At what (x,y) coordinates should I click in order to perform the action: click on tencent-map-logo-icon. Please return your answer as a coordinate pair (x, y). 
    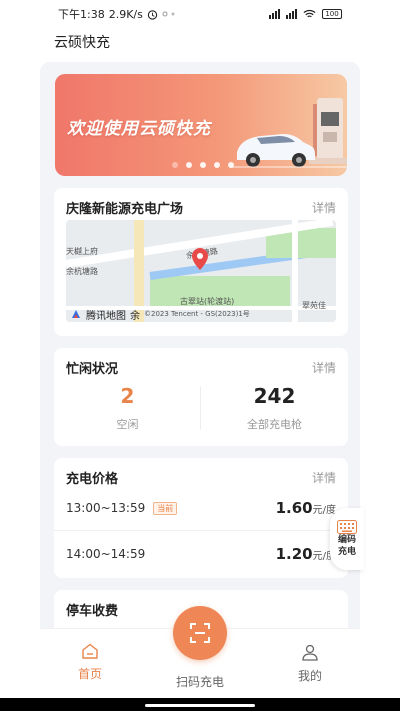
    Looking at the image, I should click on (76, 314).